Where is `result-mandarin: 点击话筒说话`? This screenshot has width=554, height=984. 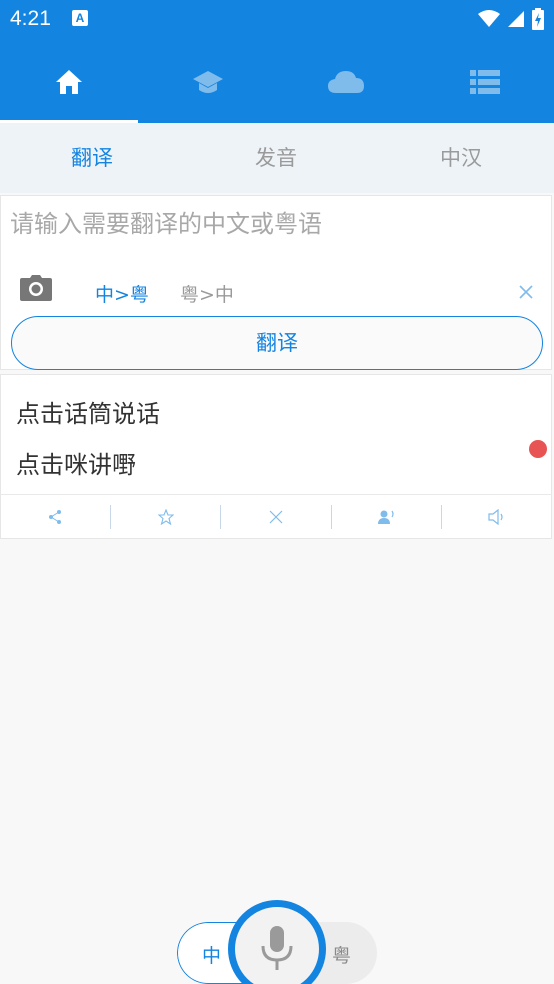 result-mandarin: 点击话筒说话 is located at coordinates (88, 414).